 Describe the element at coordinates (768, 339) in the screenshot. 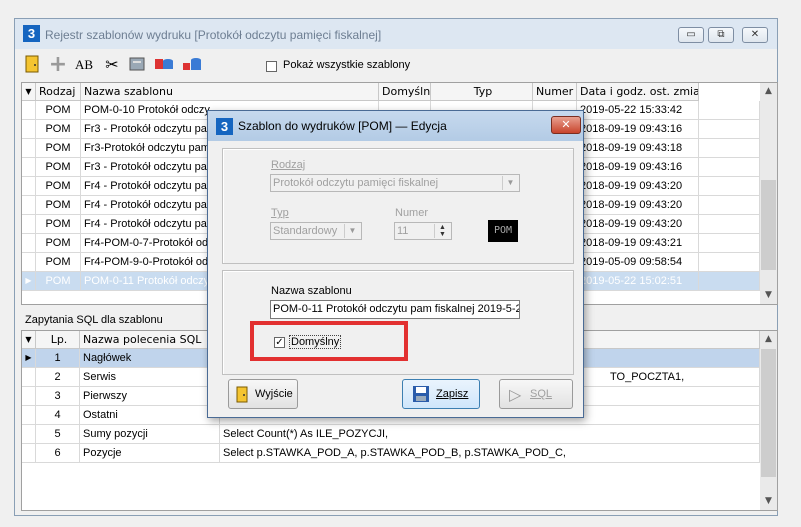

I see `sql-scroll-up-icon: ▲` at that location.